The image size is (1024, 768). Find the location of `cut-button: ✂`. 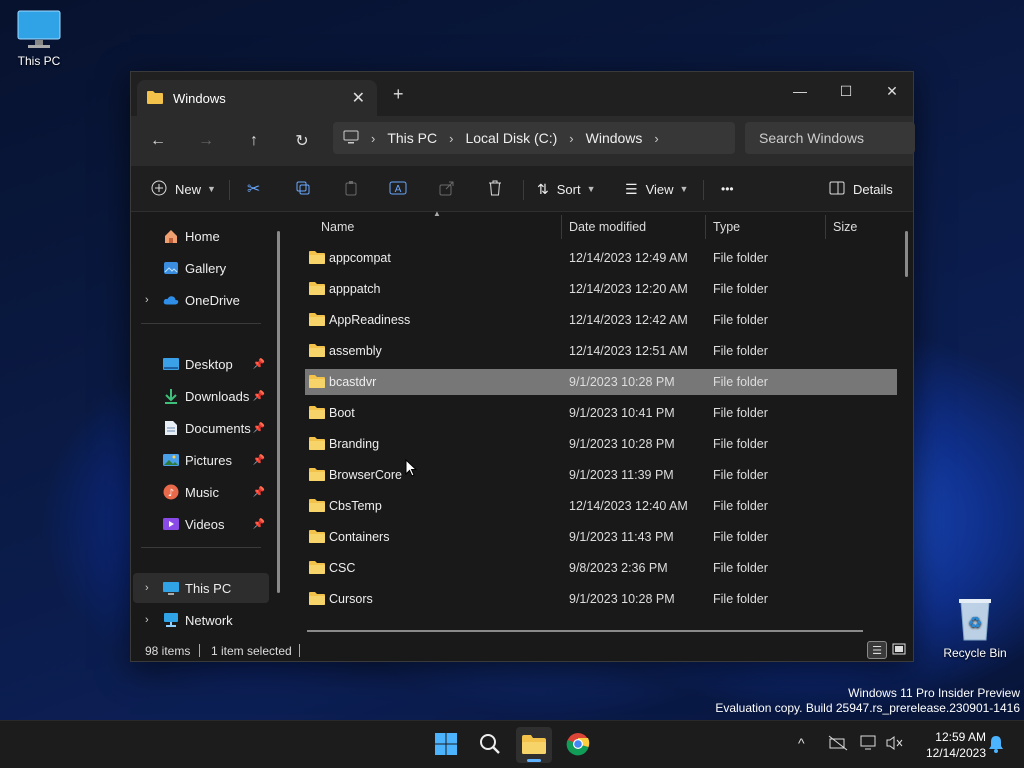

cut-button: ✂ is located at coordinates (253, 189).